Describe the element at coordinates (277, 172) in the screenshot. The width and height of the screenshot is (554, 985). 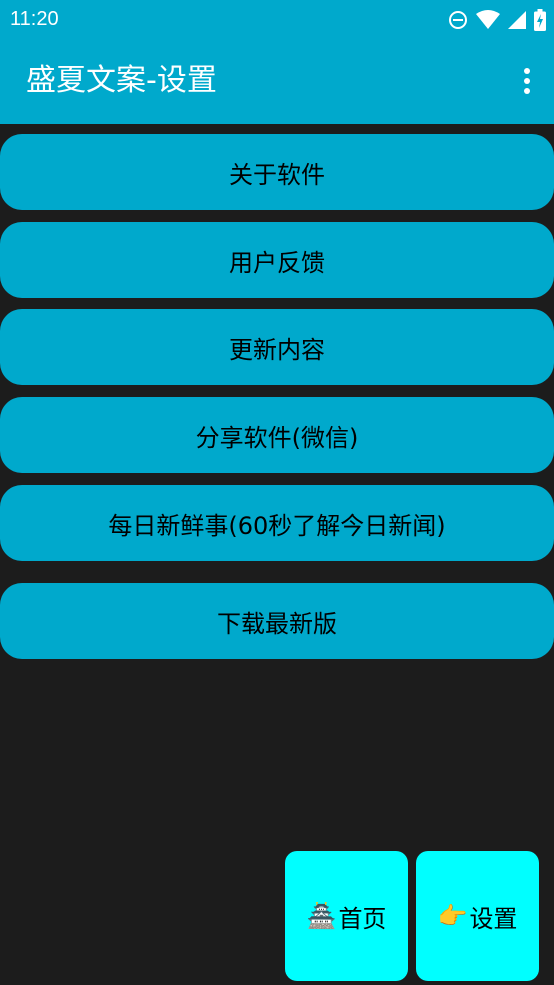
I see `about-software-button: 关于软件` at that location.